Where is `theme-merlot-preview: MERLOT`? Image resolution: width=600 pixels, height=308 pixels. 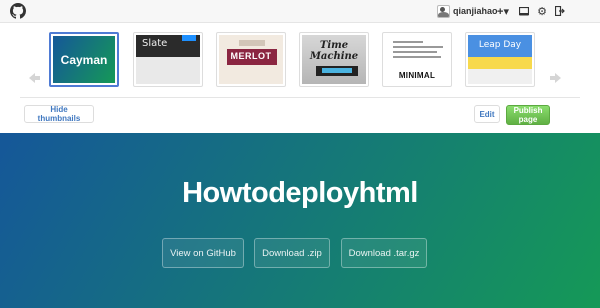 theme-merlot-preview: MERLOT is located at coordinates (251, 59).